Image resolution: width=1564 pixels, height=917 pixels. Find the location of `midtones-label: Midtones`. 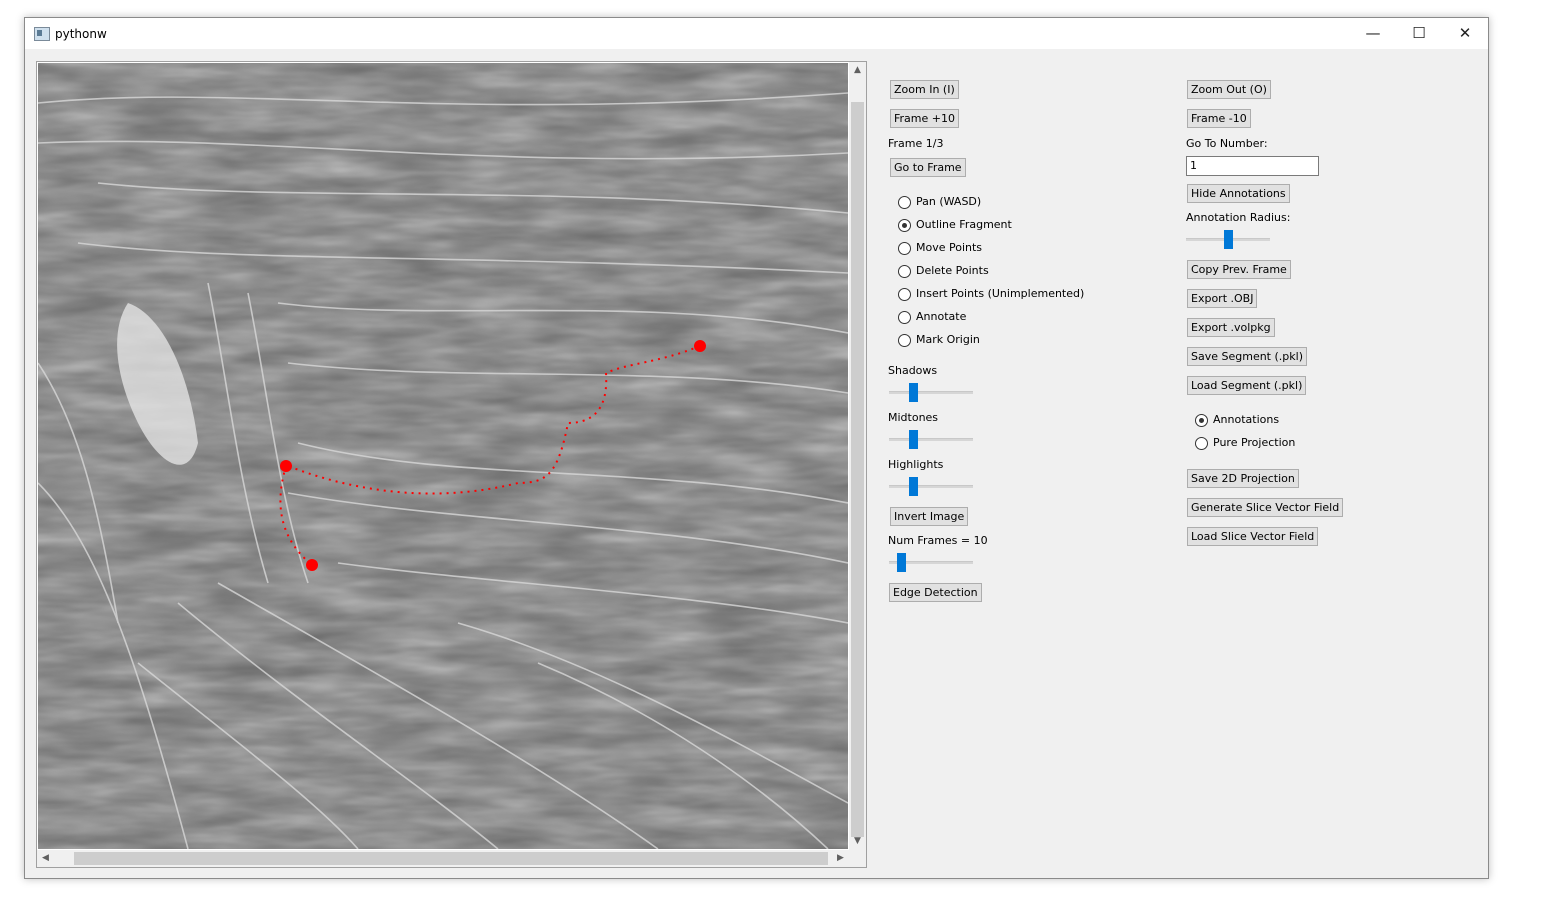

midtones-label: Midtones is located at coordinates (913, 417).